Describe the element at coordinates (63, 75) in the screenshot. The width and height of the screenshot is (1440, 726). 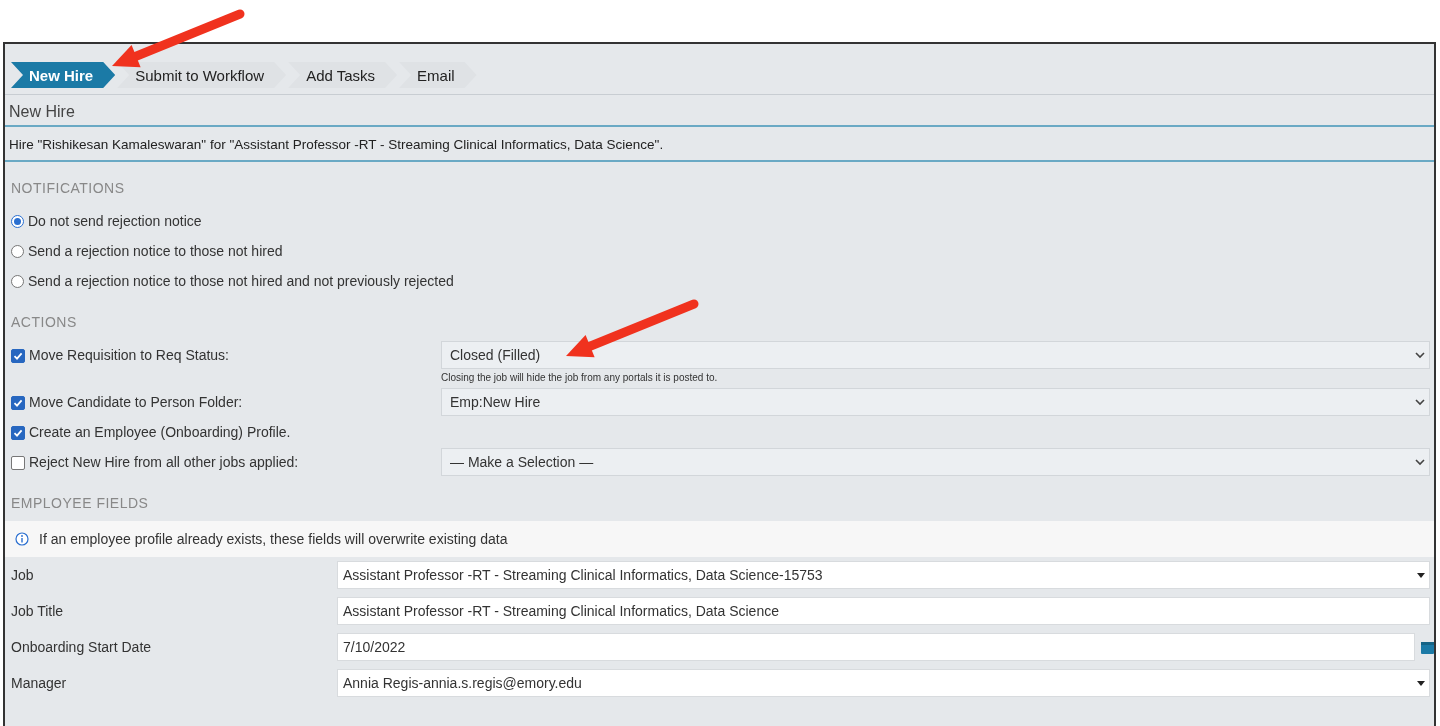
I see `tab: New Hire` at that location.